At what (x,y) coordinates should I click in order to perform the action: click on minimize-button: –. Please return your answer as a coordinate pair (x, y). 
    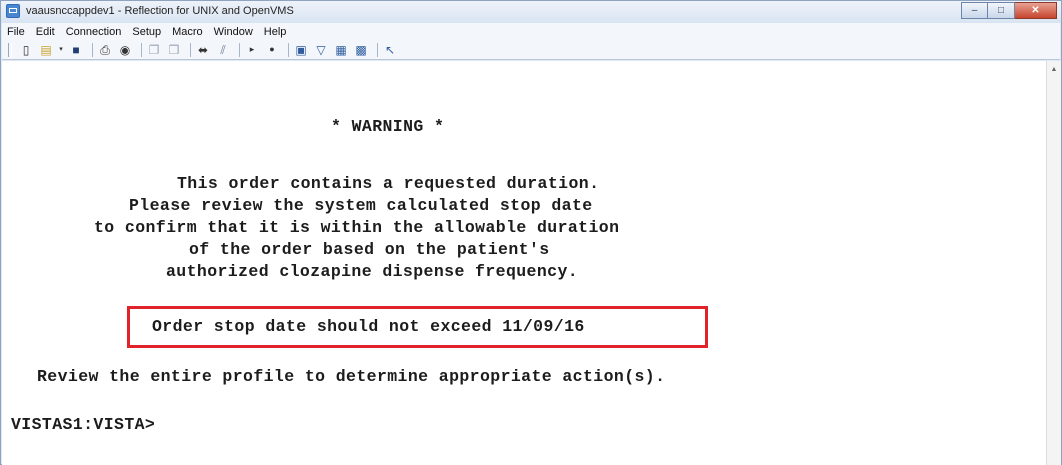
    Looking at the image, I should click on (974, 10).